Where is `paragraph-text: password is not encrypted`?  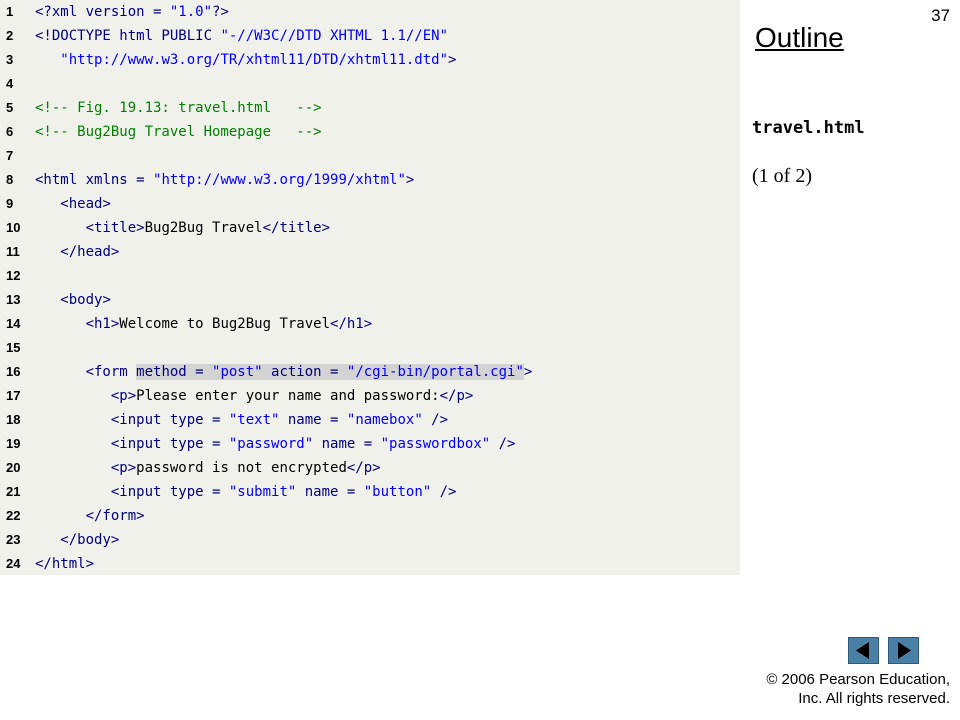 paragraph-text: password is not encrypted is located at coordinates (241, 468).